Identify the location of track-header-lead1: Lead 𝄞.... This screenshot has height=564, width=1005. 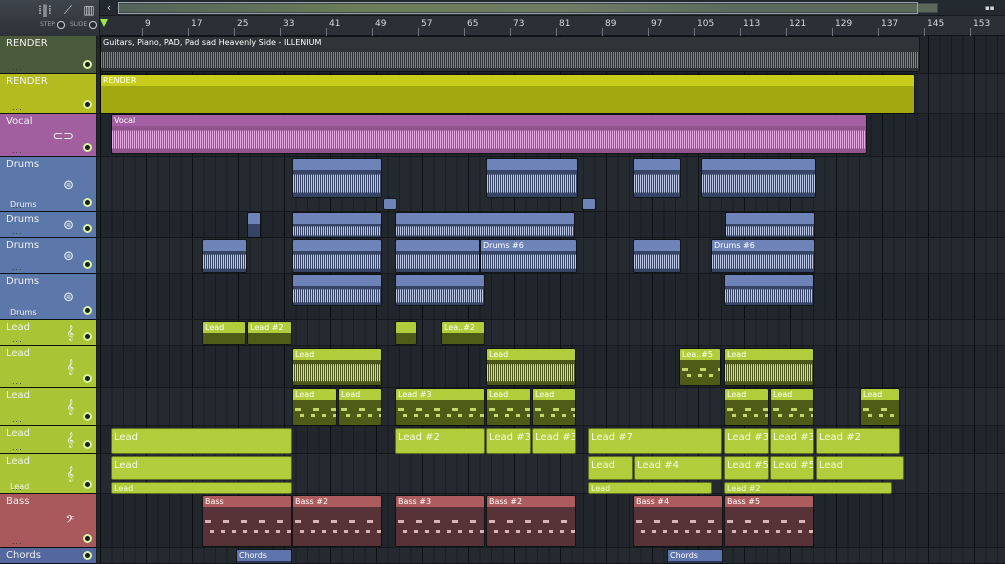
(48, 333).